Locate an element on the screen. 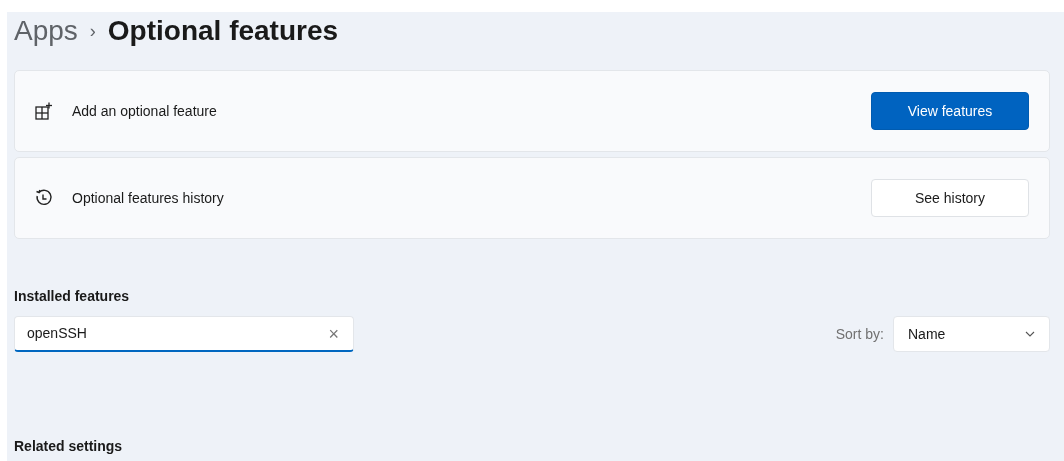  sort-dropdown: Name is located at coordinates (971, 334).